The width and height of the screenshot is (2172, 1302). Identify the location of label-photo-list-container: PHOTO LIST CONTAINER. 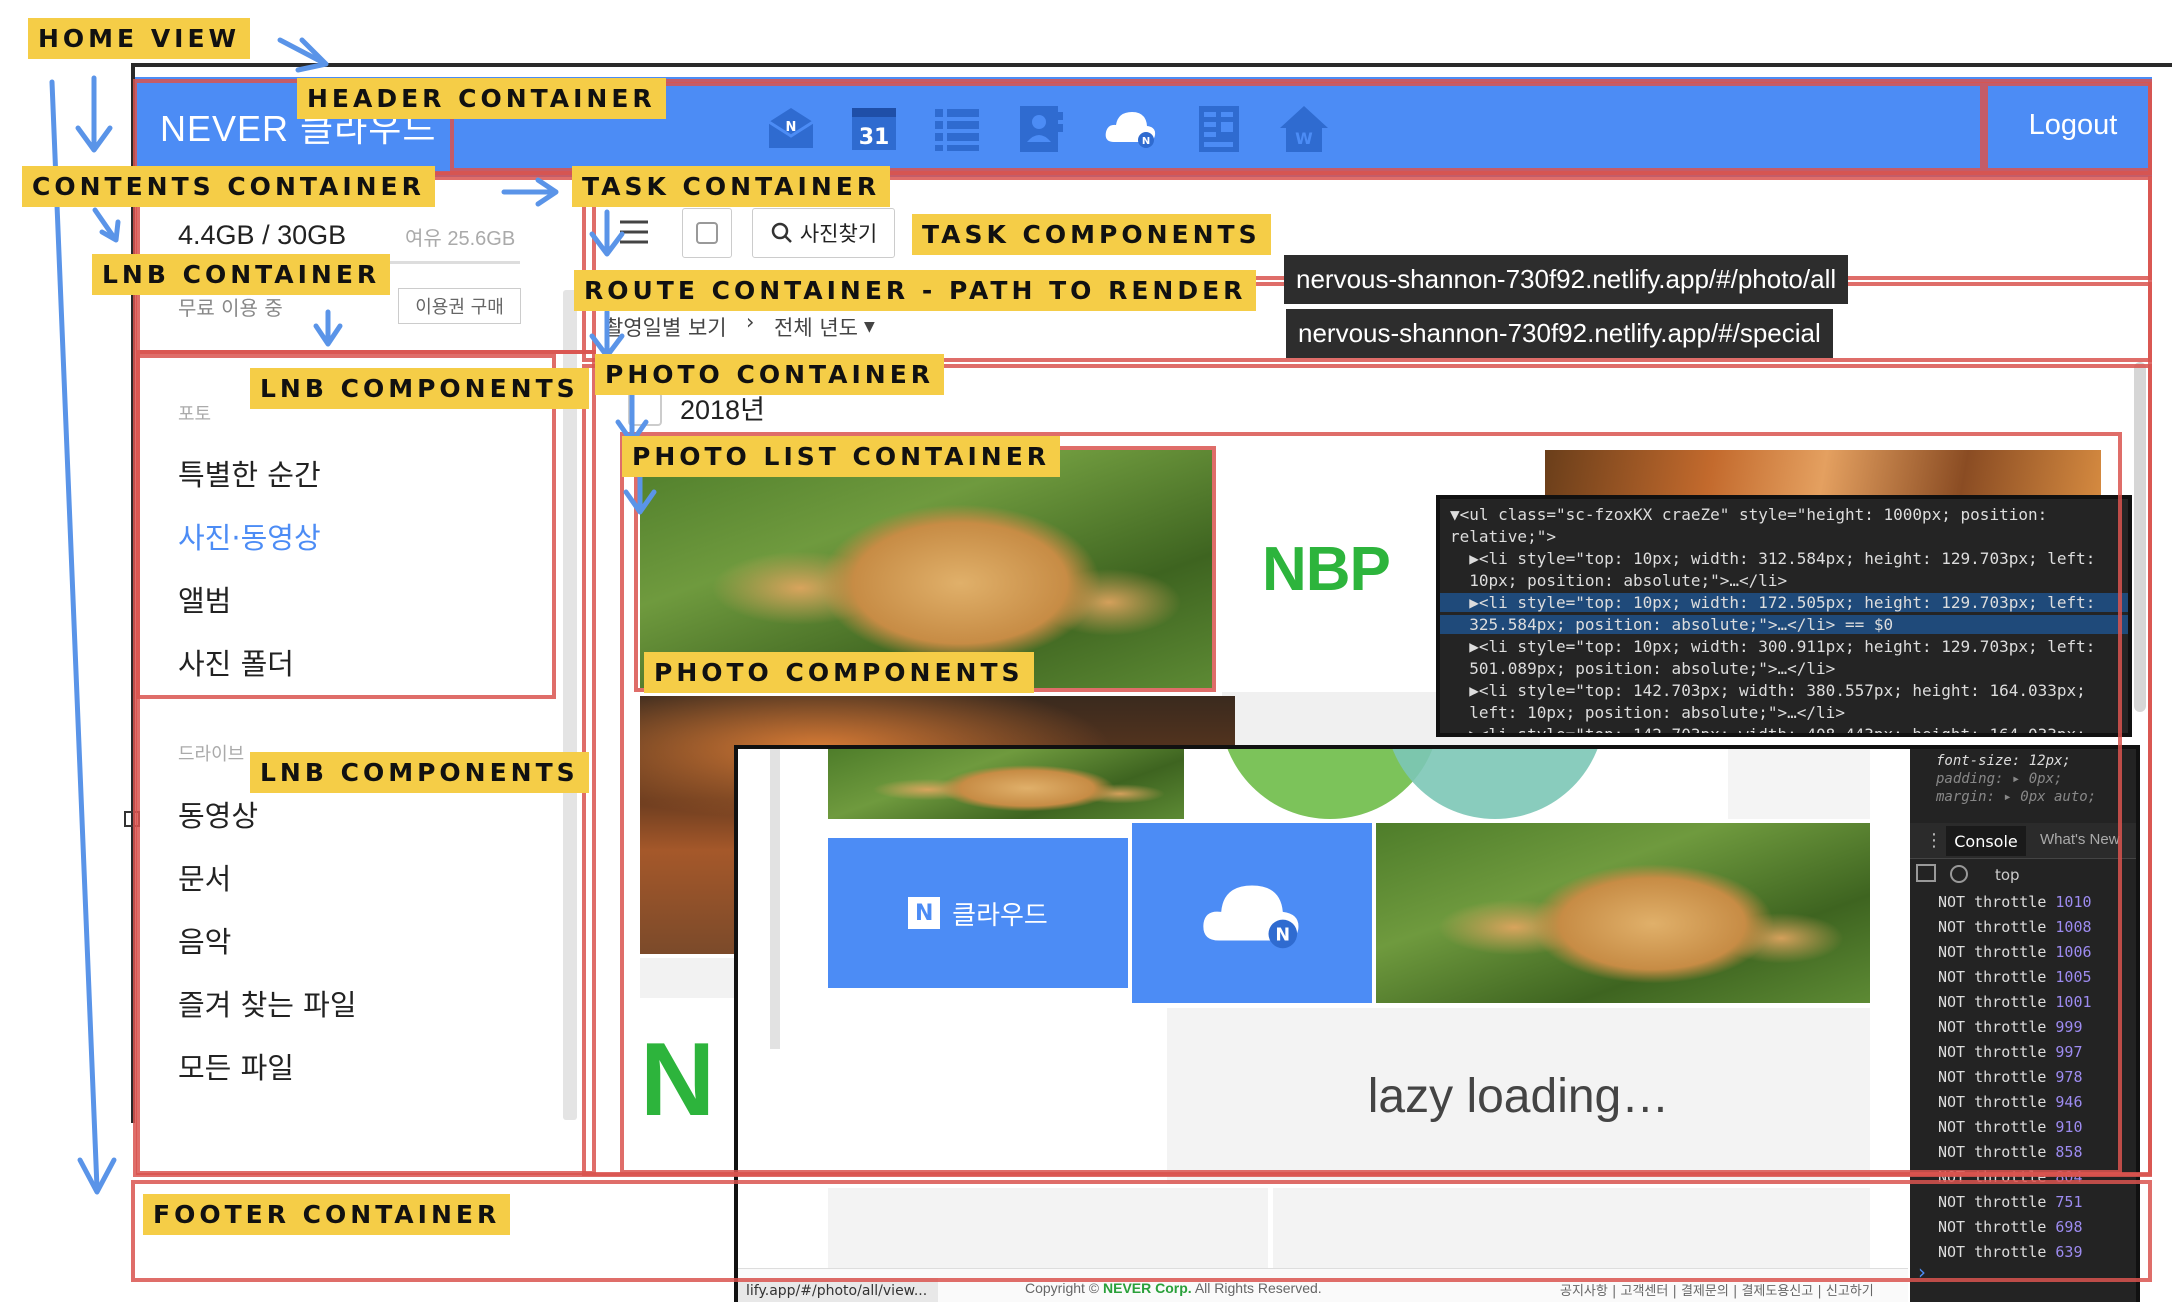
(841, 456).